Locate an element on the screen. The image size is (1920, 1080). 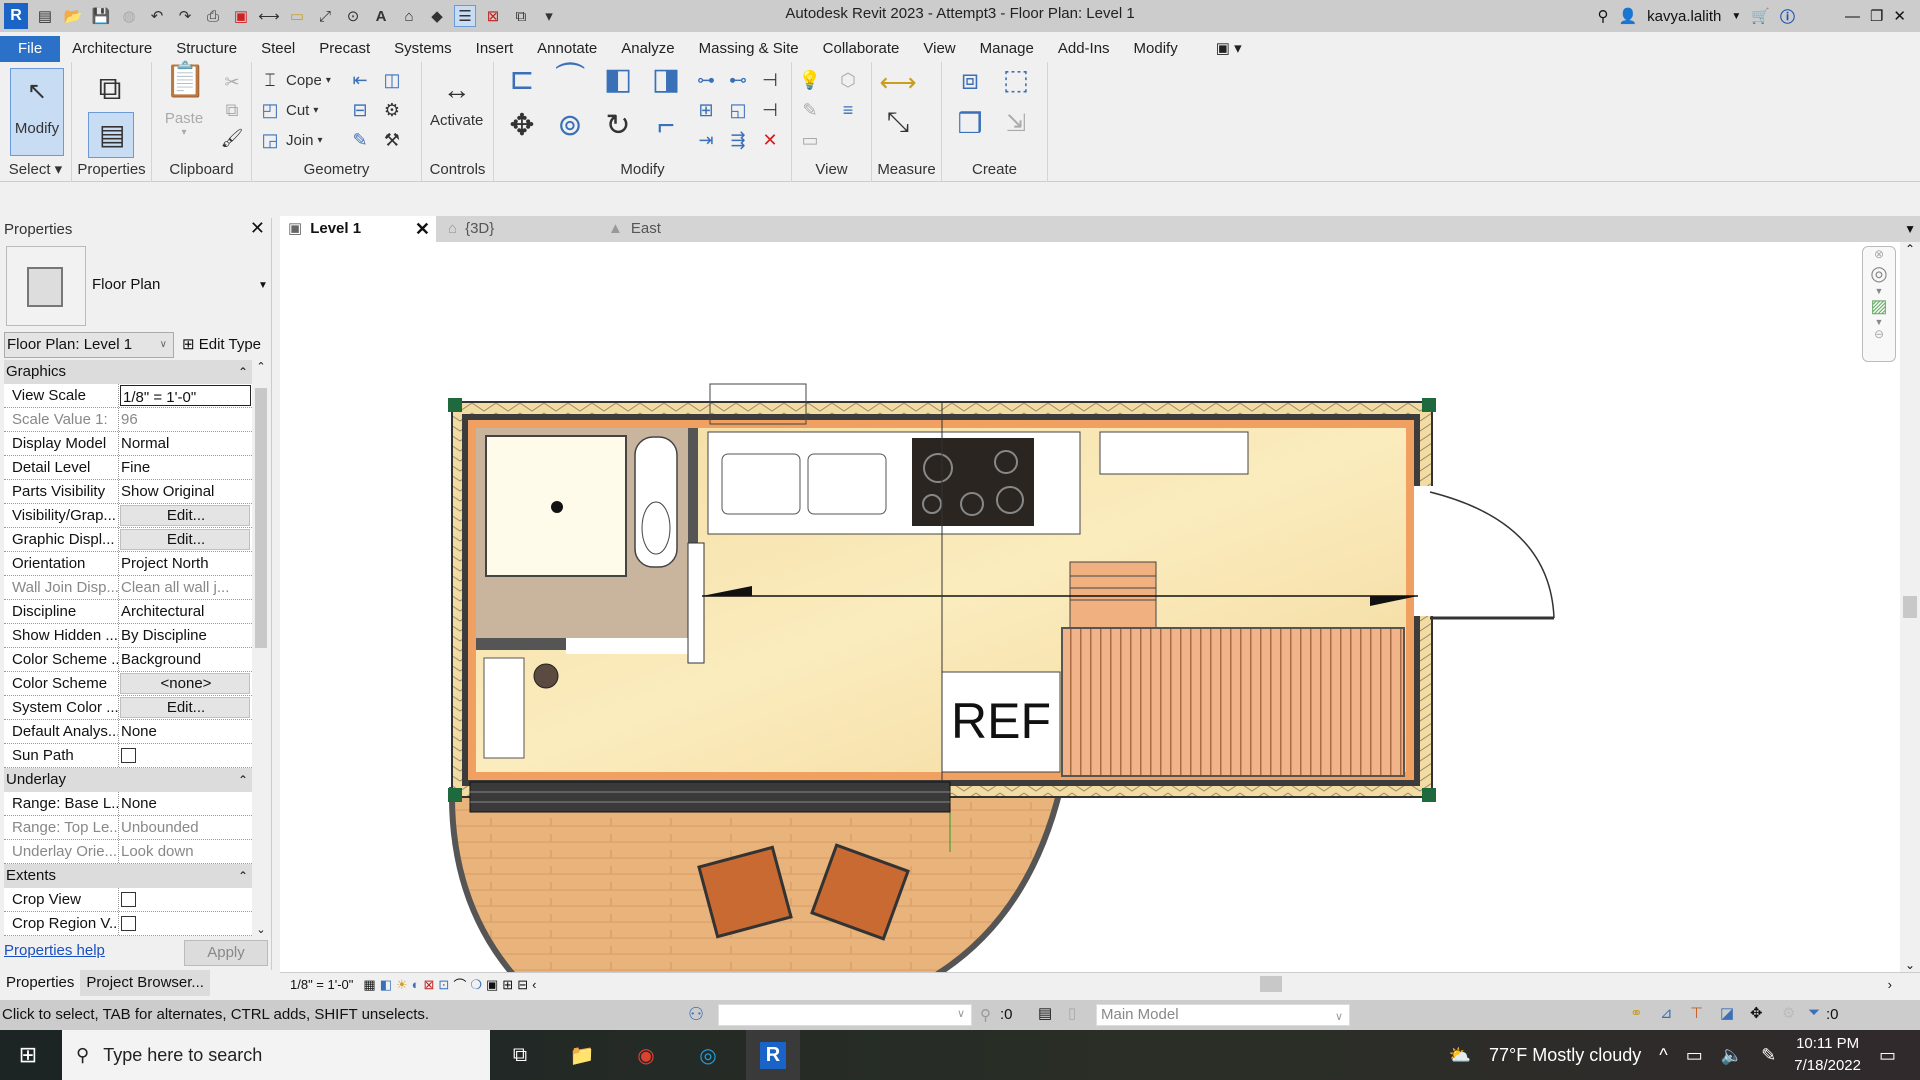
user-name: kavya.lalith is located at coordinates (1684, 16).